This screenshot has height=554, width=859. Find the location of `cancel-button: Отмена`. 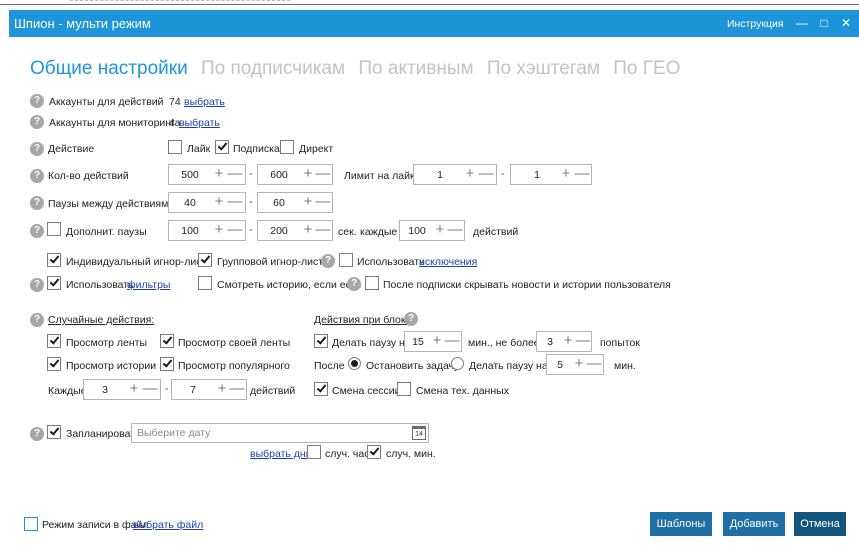

cancel-button: Отмена is located at coordinates (820, 524).